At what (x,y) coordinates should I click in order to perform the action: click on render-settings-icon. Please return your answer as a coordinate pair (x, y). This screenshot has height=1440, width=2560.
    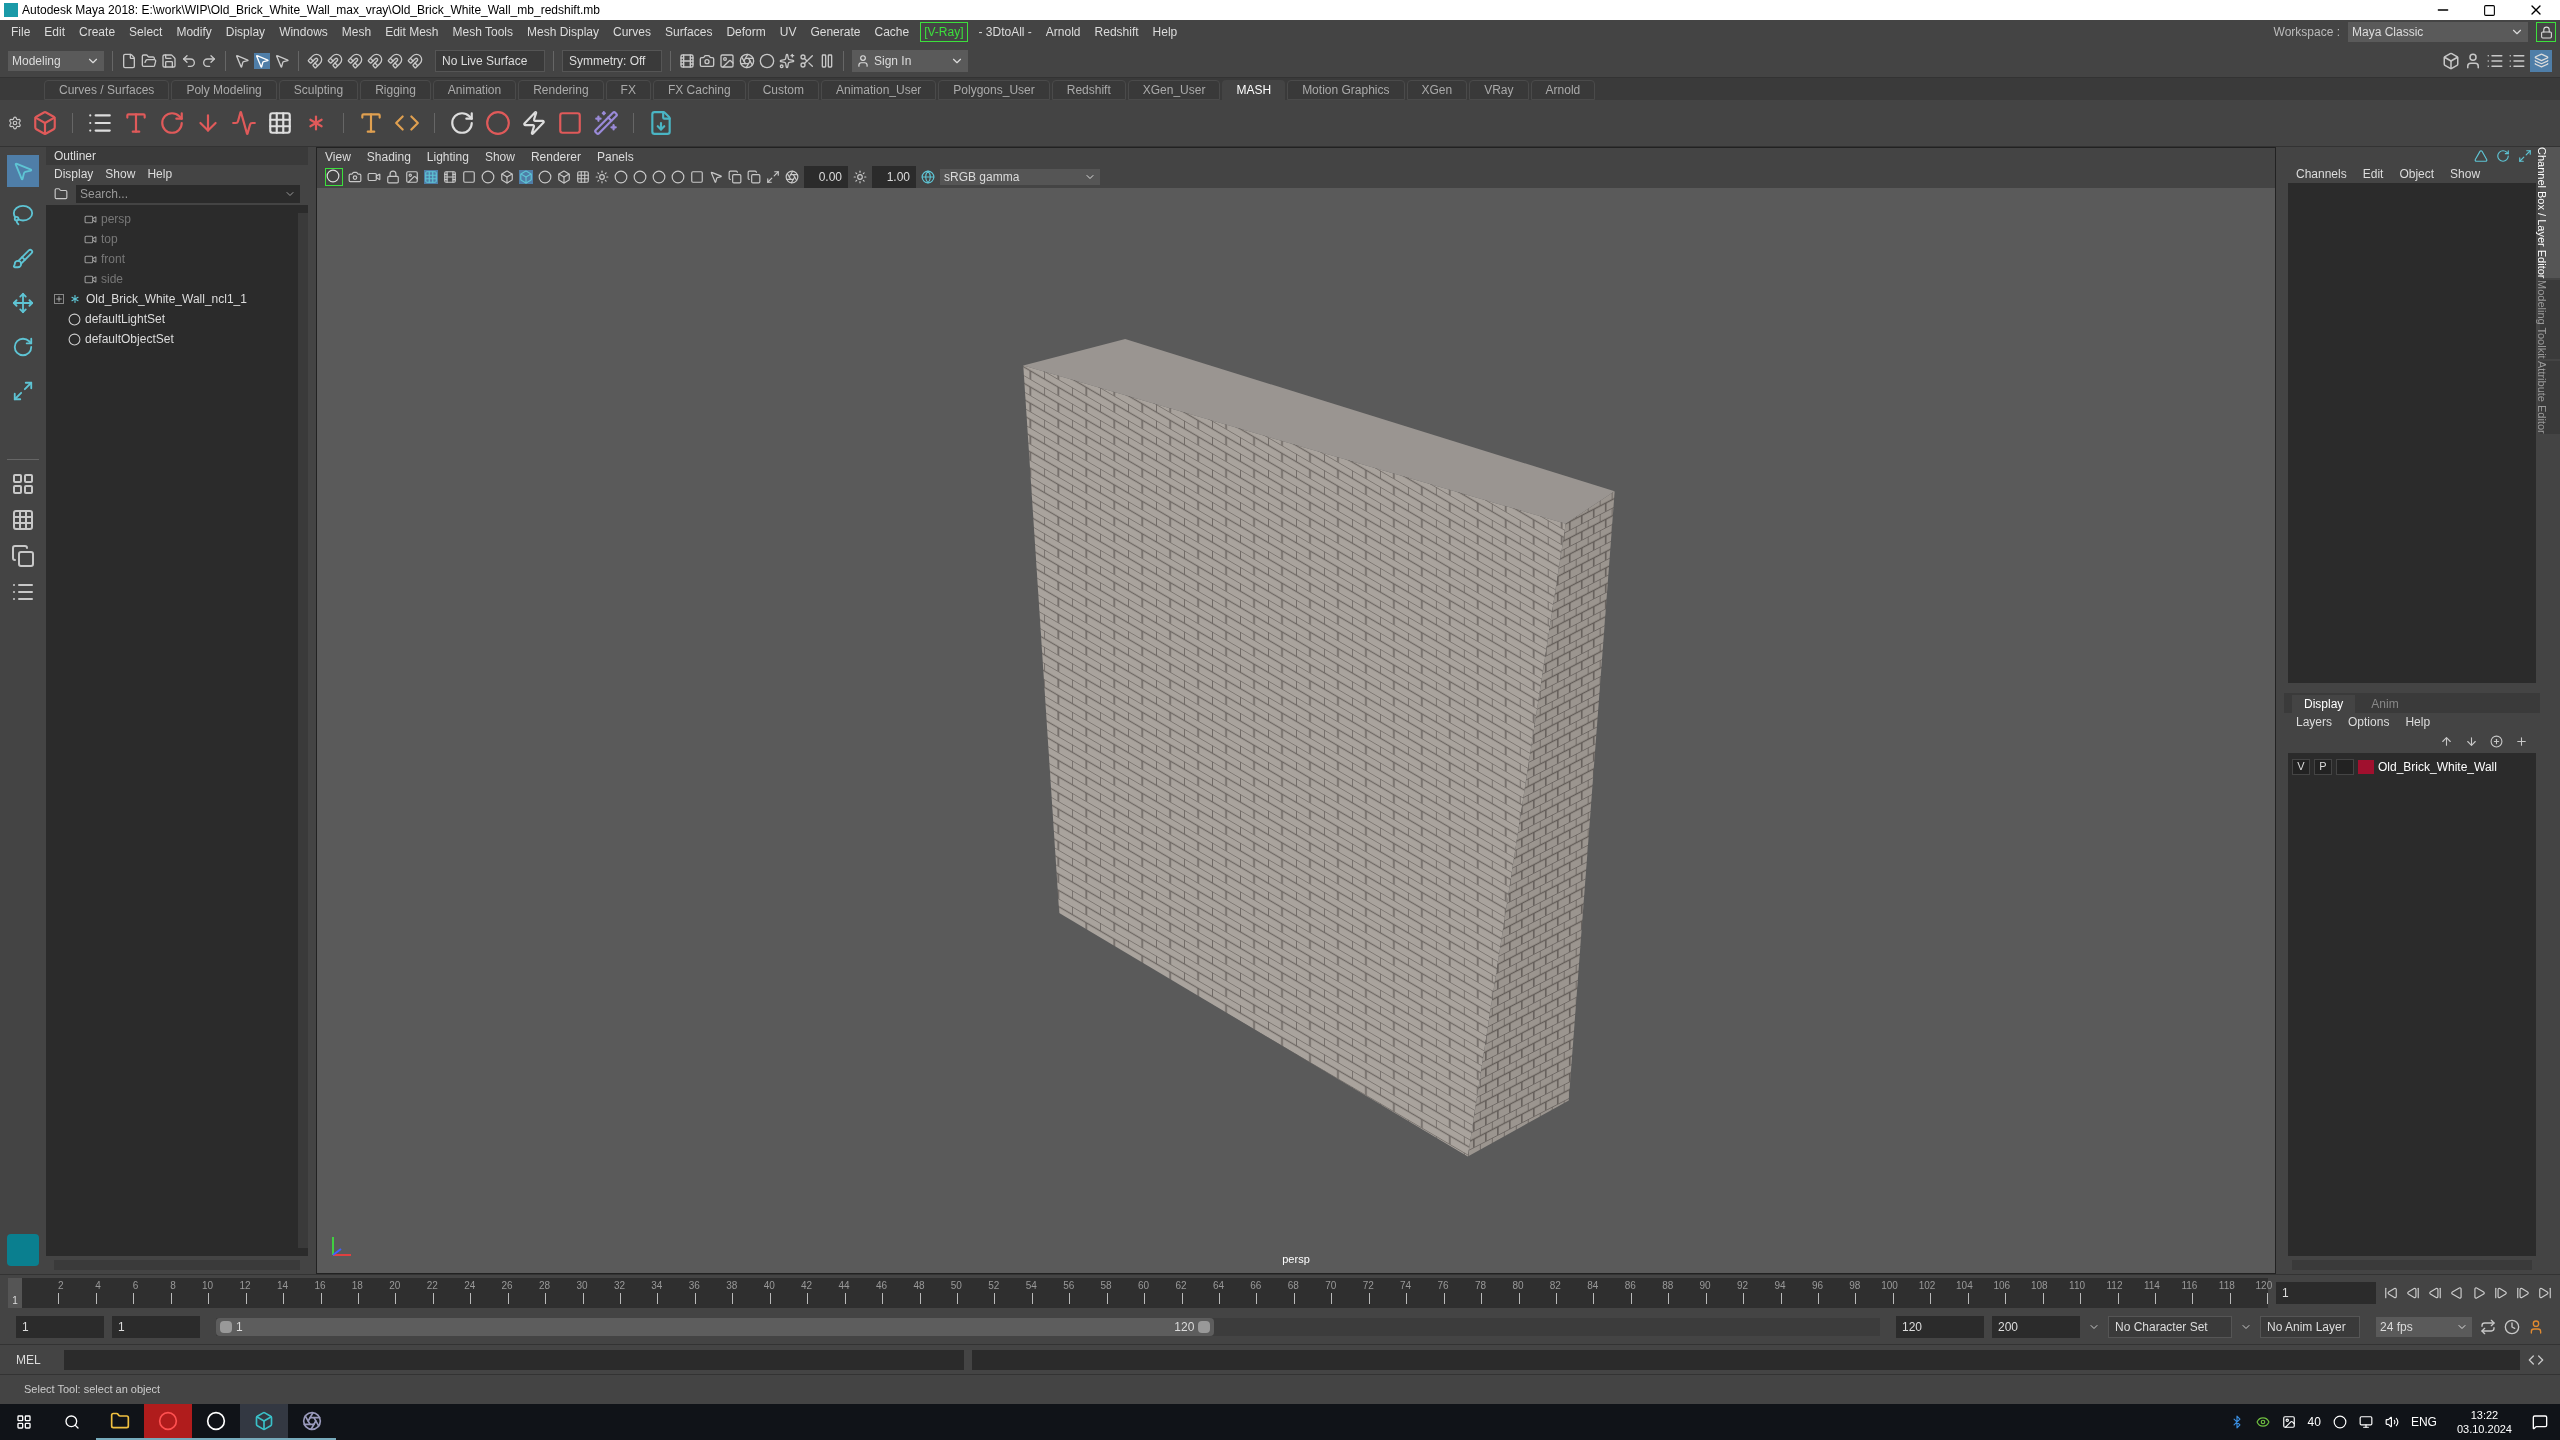
    Looking at the image, I should click on (687, 60).